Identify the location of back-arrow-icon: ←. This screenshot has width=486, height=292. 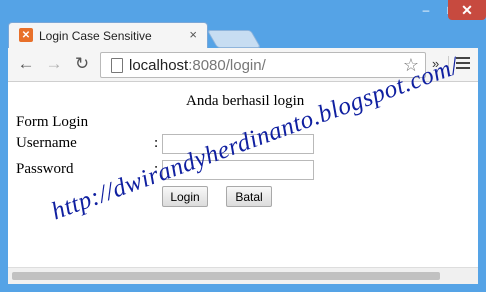
(26, 64).